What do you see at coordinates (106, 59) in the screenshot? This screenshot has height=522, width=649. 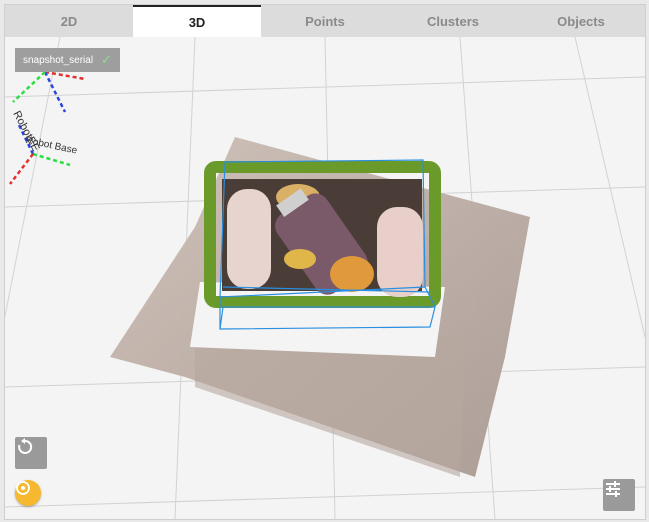 I see `check-icon: ✓` at bounding box center [106, 59].